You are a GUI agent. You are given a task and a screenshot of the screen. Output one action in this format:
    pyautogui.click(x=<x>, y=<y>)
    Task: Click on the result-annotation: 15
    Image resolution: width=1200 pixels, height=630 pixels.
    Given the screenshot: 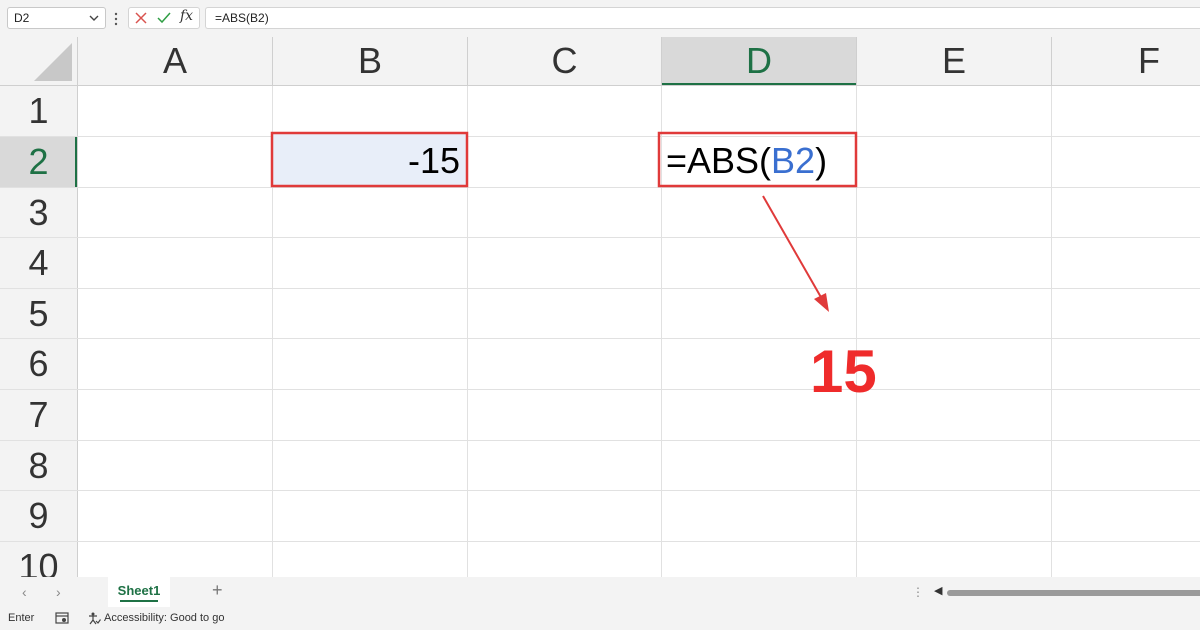 What is the action you would take?
    pyautogui.click(x=843, y=371)
    